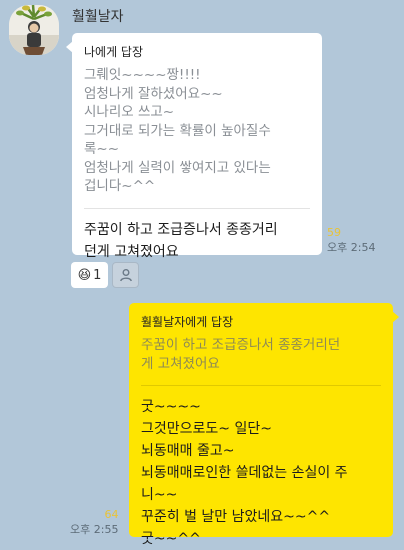  I want to click on unread-count: 59, so click(334, 232).